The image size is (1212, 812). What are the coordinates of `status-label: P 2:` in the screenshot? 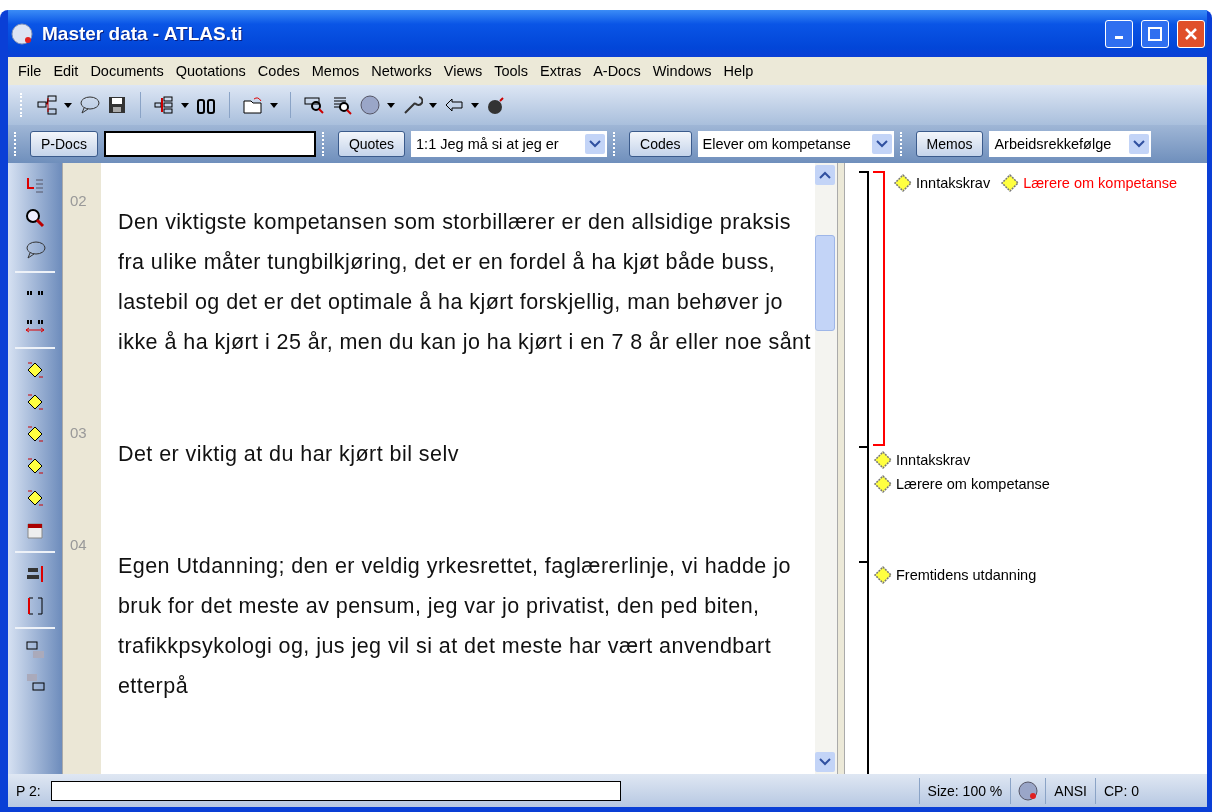 It's located at (28, 790).